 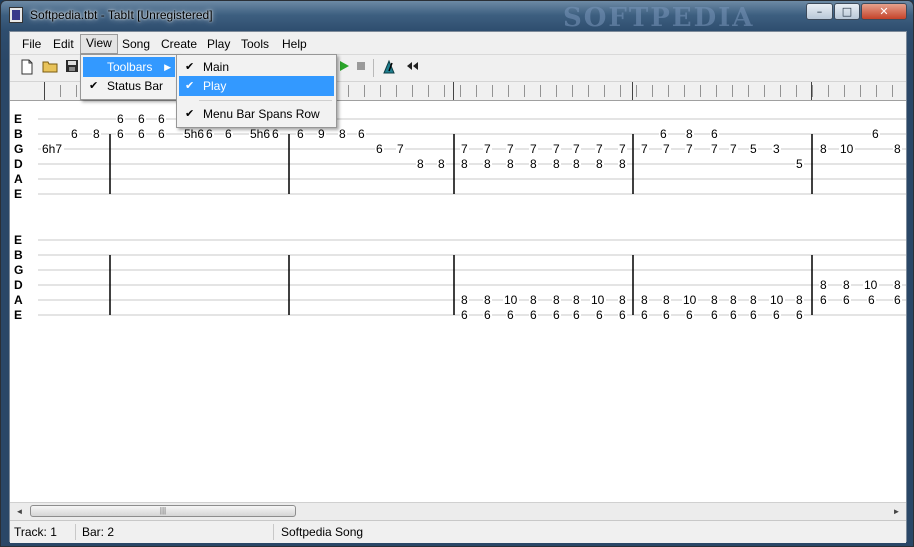 What do you see at coordinates (458, 511) in the screenshot?
I see `horizontal-scrollbar: ◄ ||| ►` at bounding box center [458, 511].